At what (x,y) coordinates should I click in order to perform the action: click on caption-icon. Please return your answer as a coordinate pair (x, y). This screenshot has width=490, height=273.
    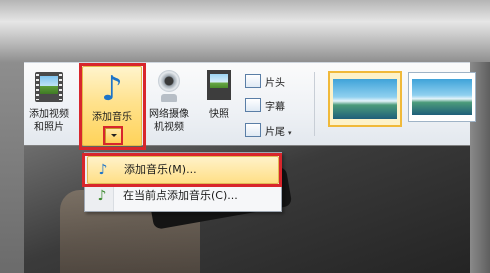
    Looking at the image, I should click on (253, 105).